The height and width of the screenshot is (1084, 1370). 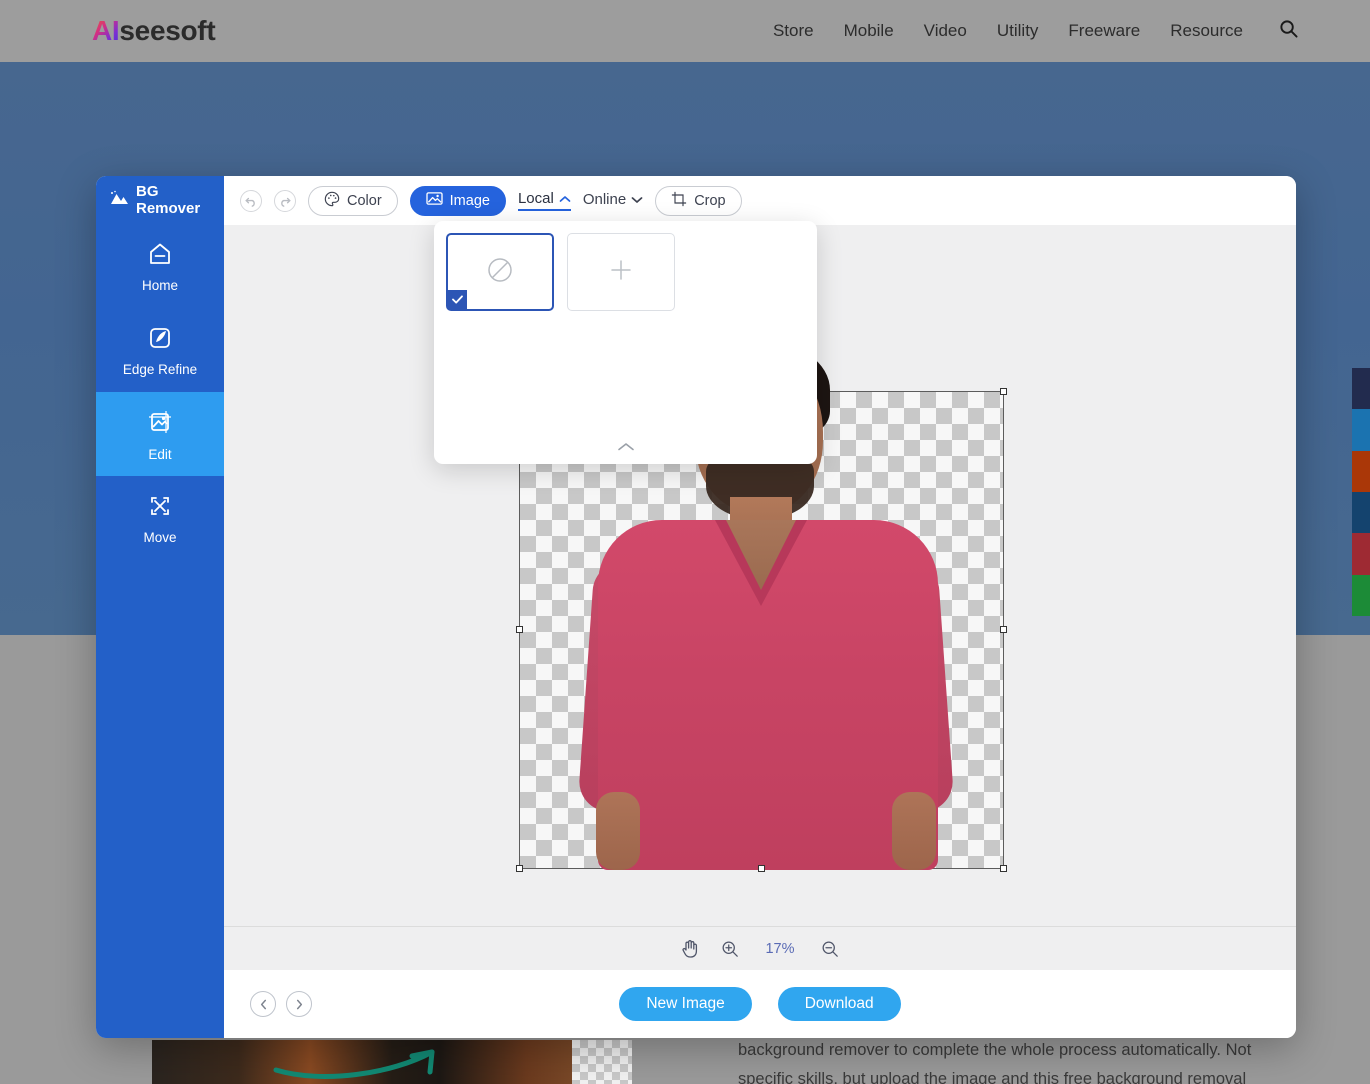 I want to click on footer-actions: New Image Download, so click(x=760, y=1004).